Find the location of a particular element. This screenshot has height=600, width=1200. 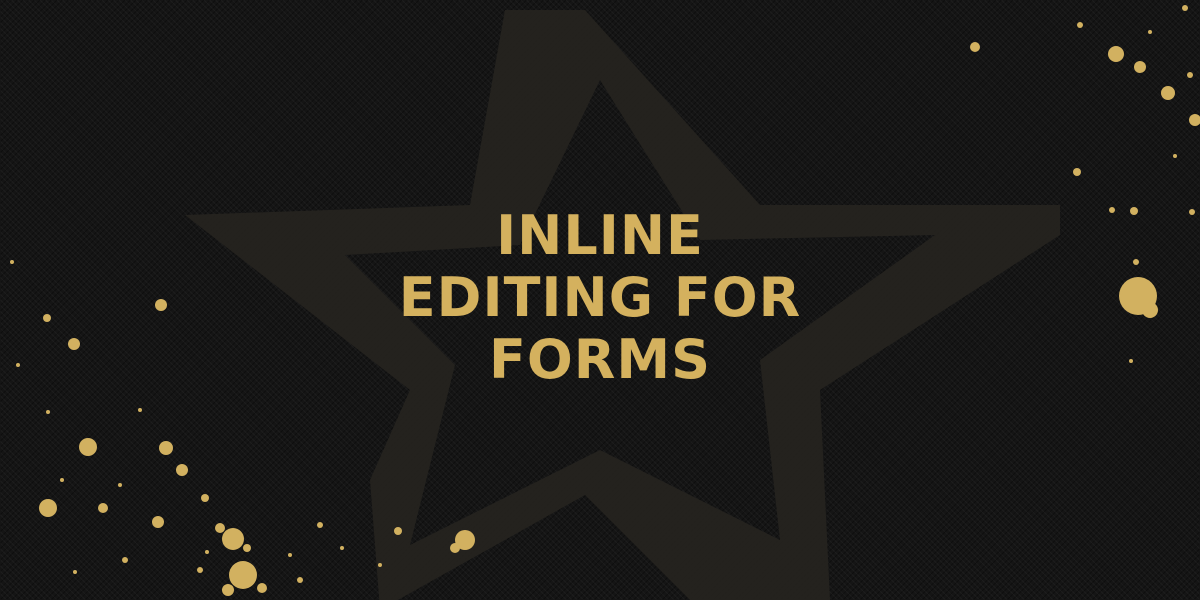

title-line-2: EDITING FOR is located at coordinates (600, 297).